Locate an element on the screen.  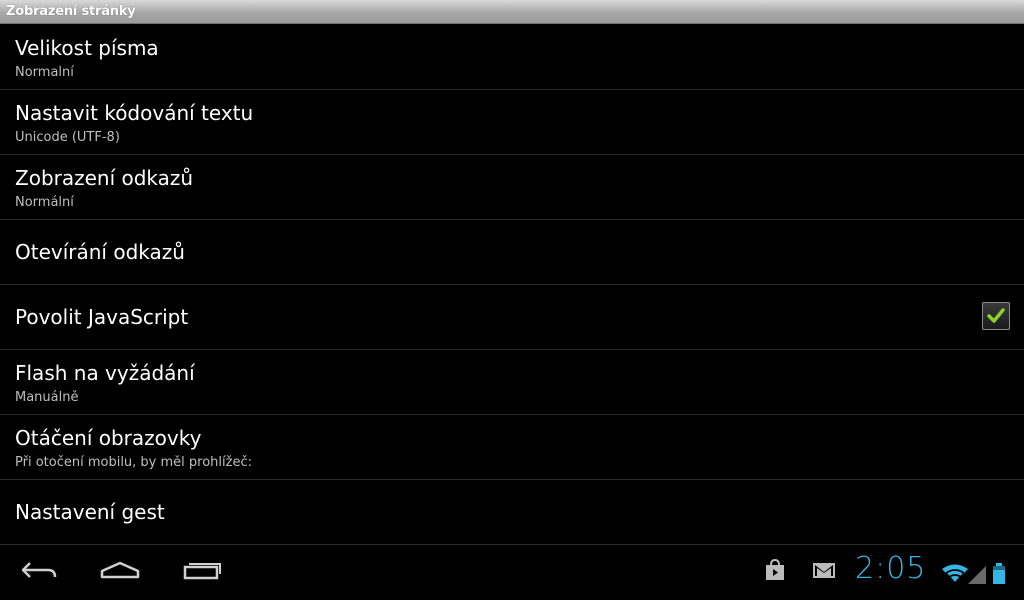
back-button is located at coordinates (43, 572).